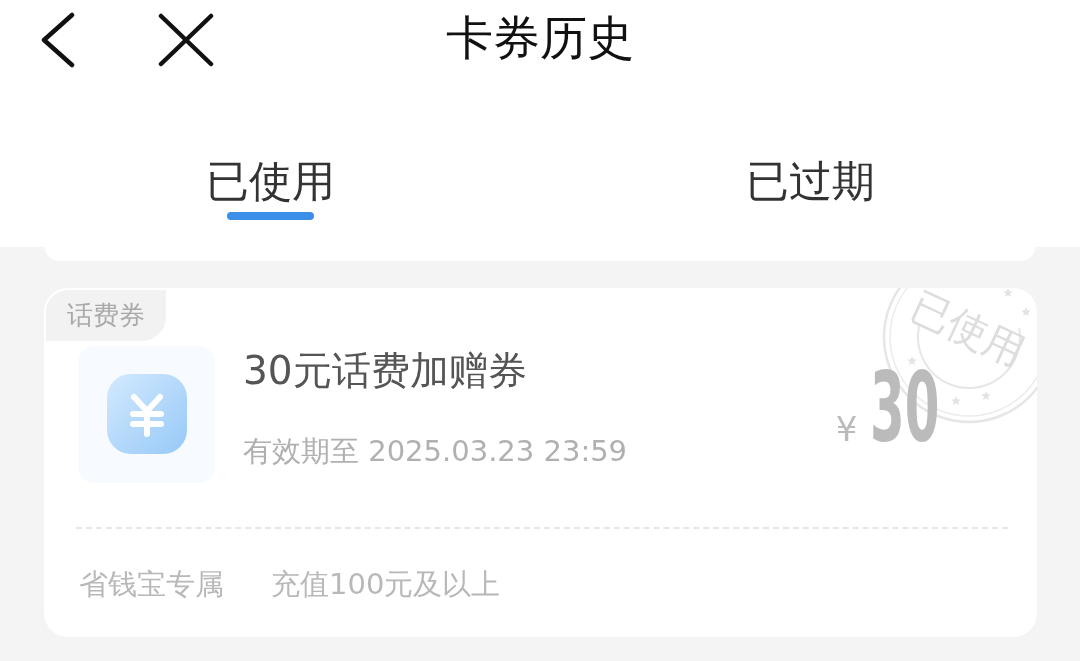 This screenshot has height=661, width=1080. Describe the element at coordinates (810, 187) in the screenshot. I see `tab: 已过期` at that location.